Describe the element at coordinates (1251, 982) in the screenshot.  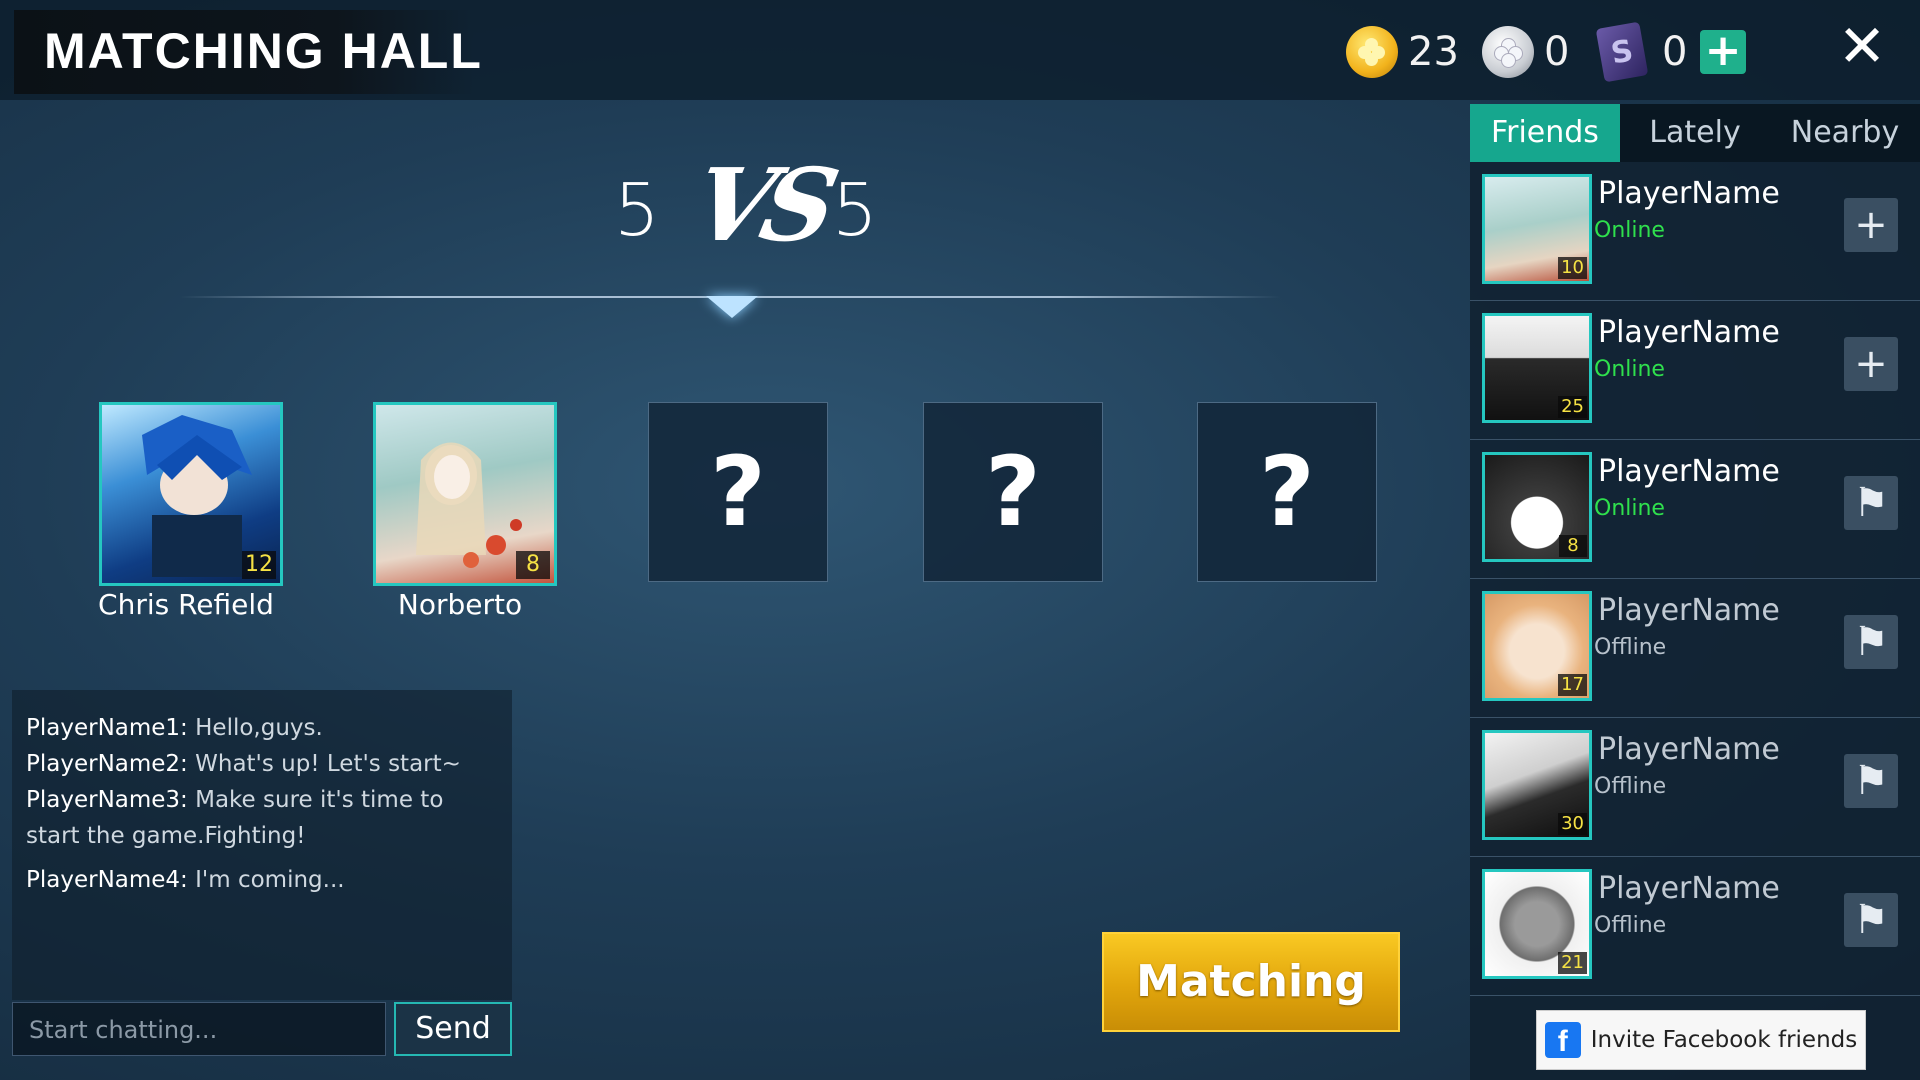
I see `matching-button: Matching` at that location.